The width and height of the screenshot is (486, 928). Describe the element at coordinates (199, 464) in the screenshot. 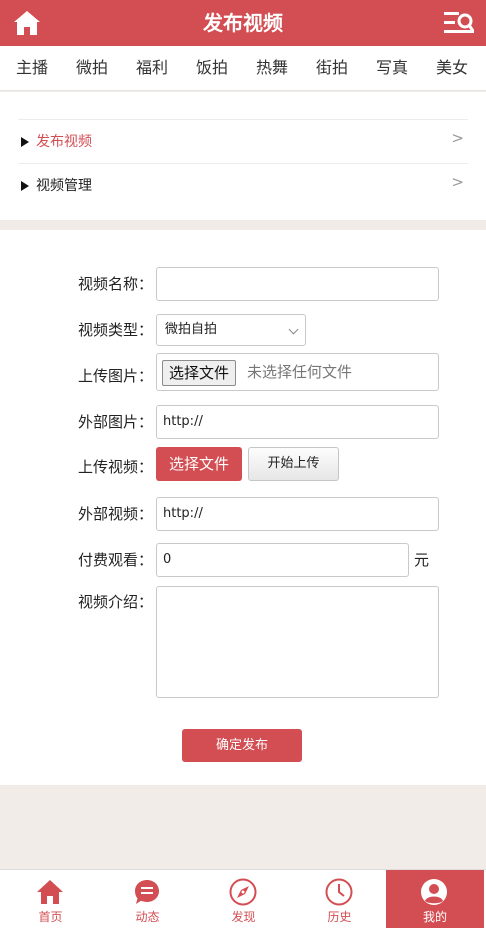

I see `choose-video-file-button: 选择文件` at that location.